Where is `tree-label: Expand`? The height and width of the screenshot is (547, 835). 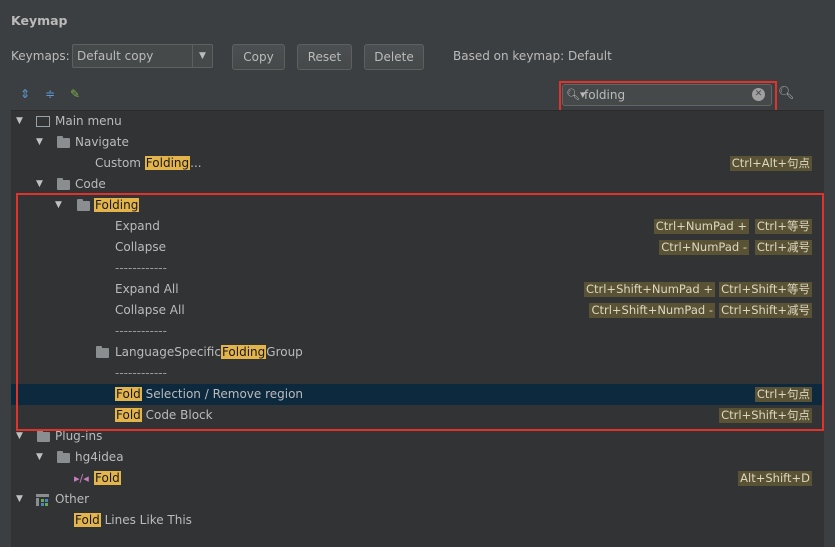
tree-label: Expand is located at coordinates (137, 226).